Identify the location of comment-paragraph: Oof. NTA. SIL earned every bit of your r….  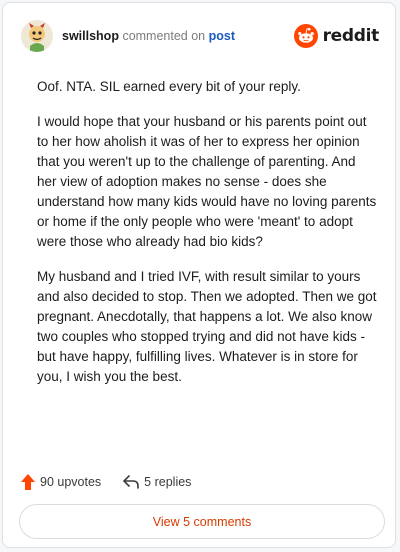
(169, 86).